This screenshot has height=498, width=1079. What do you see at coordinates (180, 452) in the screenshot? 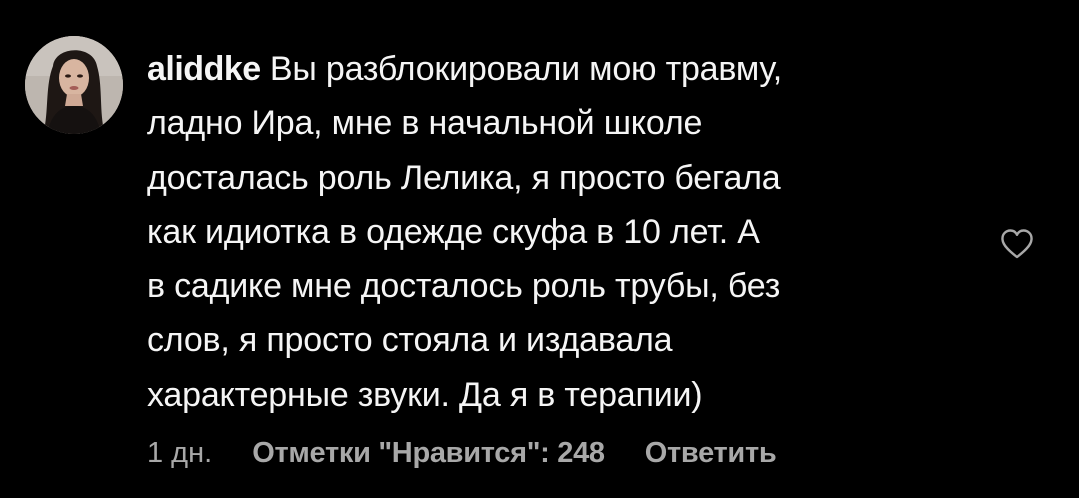
I see `comment-timestamp: 1 дн.` at bounding box center [180, 452].